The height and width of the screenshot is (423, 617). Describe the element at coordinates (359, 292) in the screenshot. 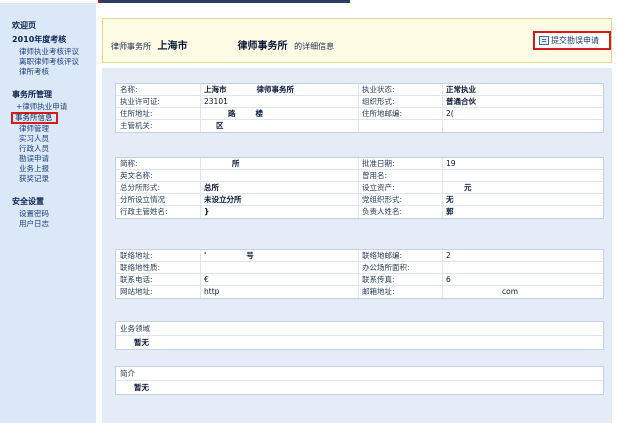

I see `table-row: 网站地址: http 邮箱地址: com` at that location.